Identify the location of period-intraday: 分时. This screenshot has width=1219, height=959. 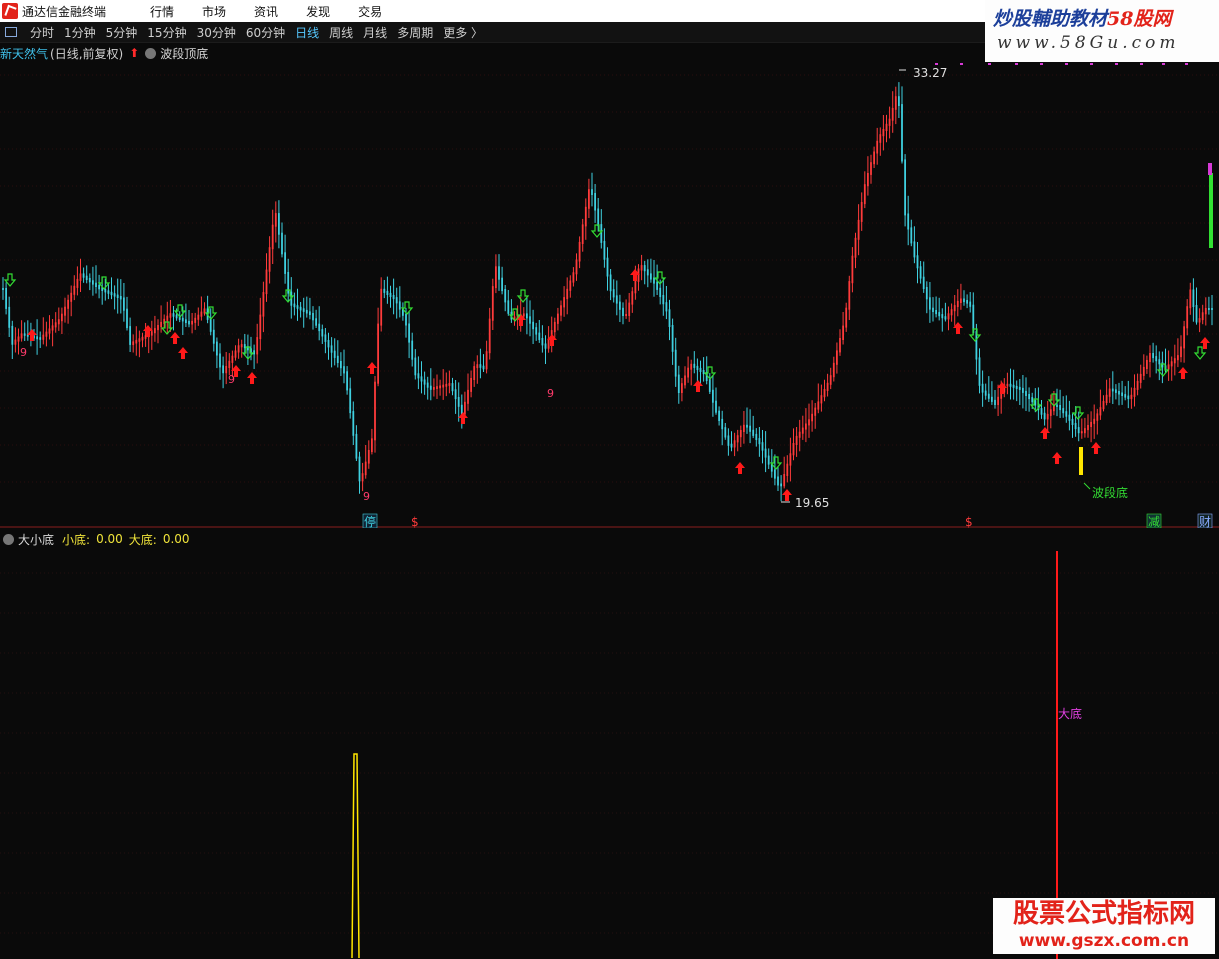
(42, 32).